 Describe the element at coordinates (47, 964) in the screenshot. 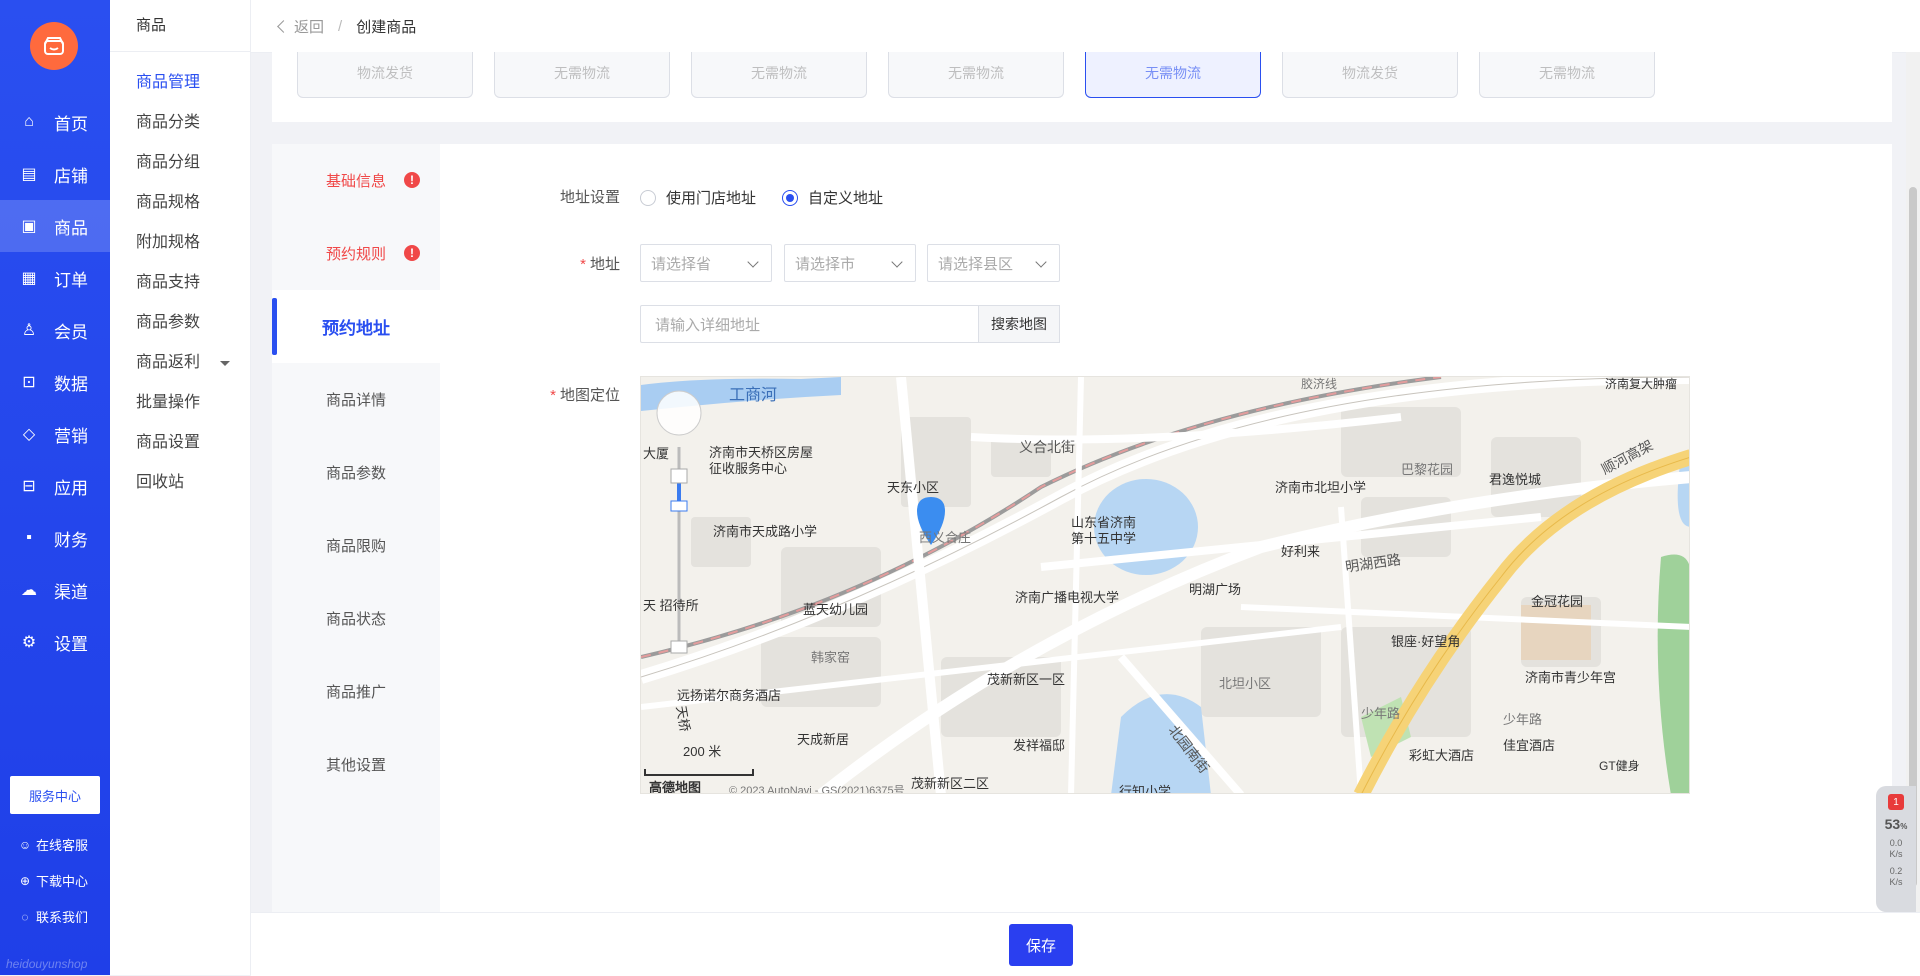

I see `brand-footer: heidouyunshop` at that location.